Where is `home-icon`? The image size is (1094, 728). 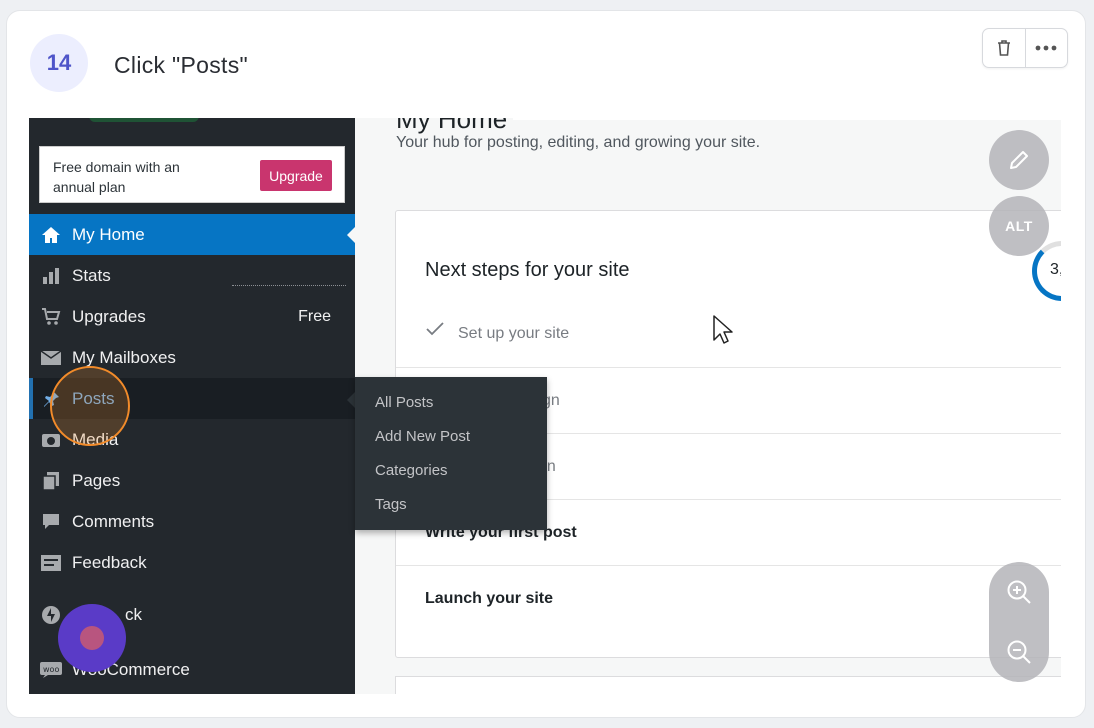
home-icon is located at coordinates (51, 235).